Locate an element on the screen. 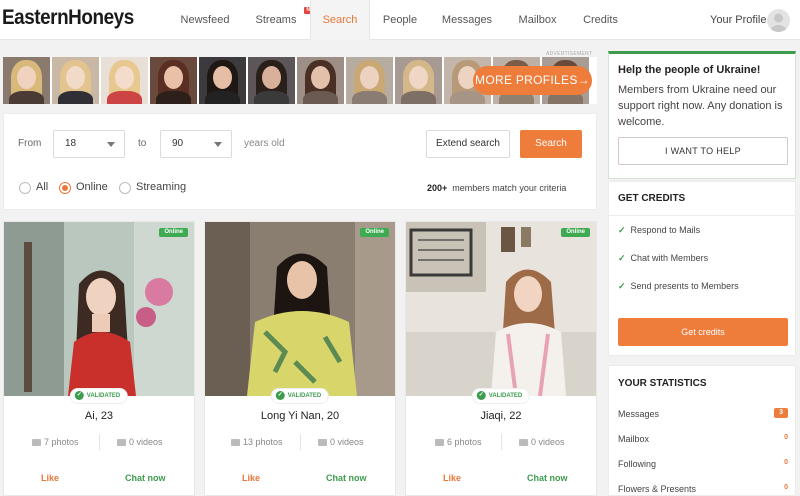 The height and width of the screenshot is (496, 800). avatar-icon is located at coordinates (778, 20).